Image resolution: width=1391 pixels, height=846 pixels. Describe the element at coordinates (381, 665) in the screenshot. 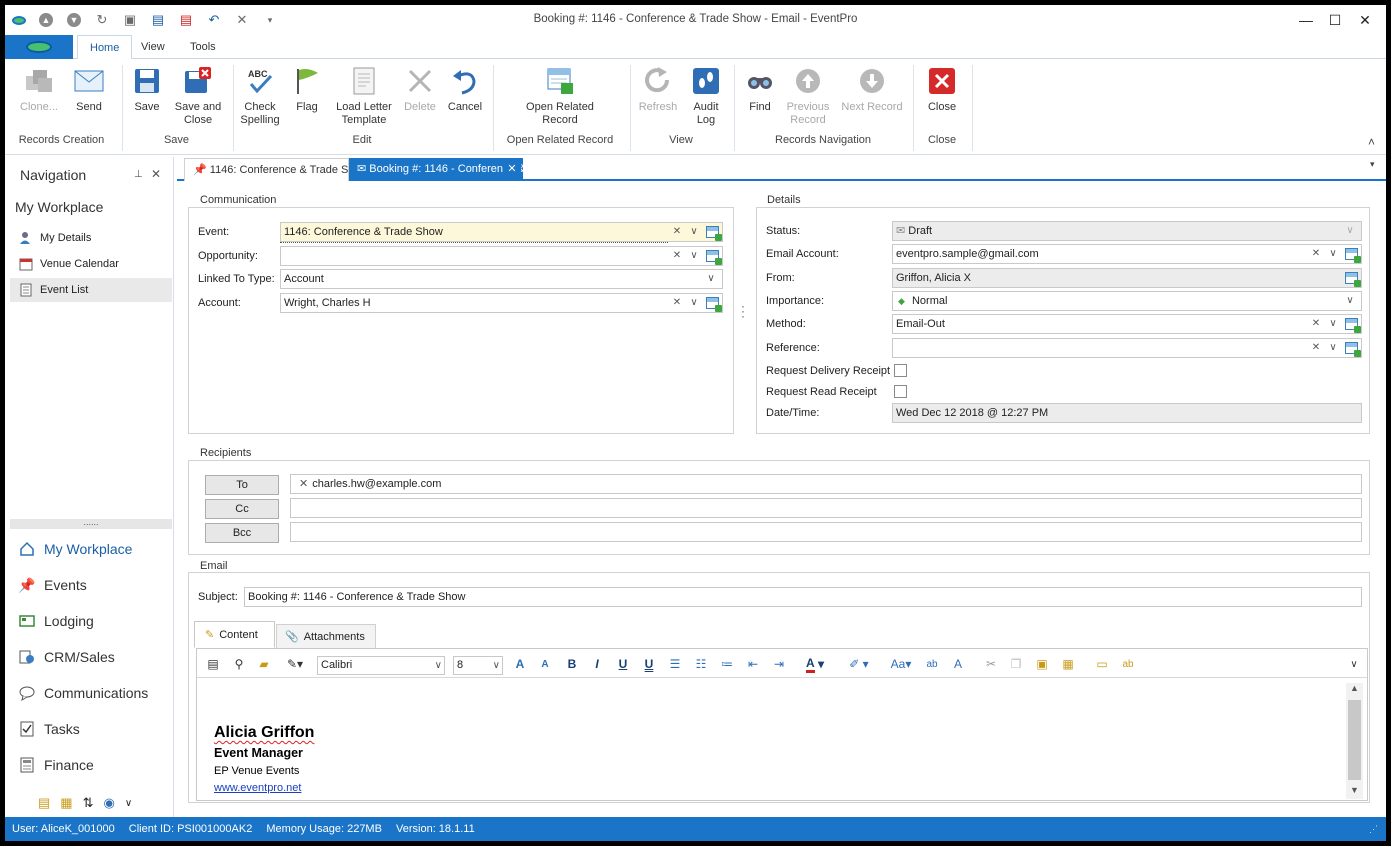

I see `font-name-select: Calibri ∨` at that location.